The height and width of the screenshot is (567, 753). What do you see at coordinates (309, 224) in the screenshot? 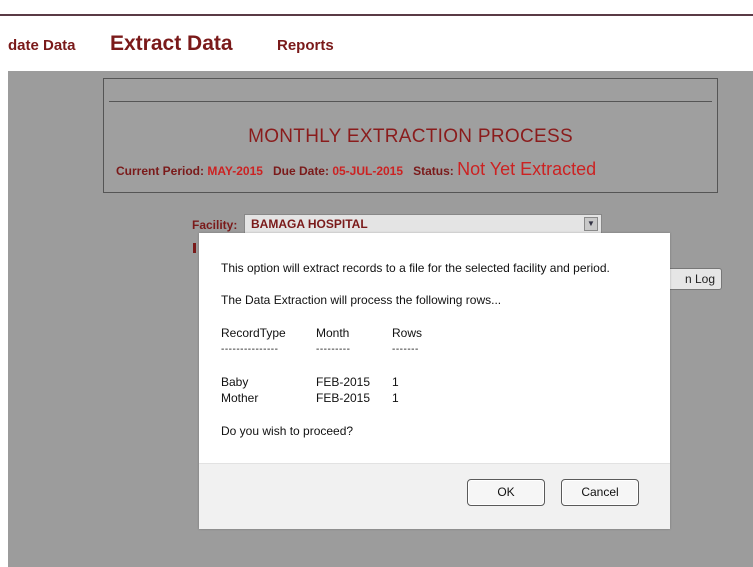
I see `facility-selected-value: BAMAGA HOSPITAL` at bounding box center [309, 224].